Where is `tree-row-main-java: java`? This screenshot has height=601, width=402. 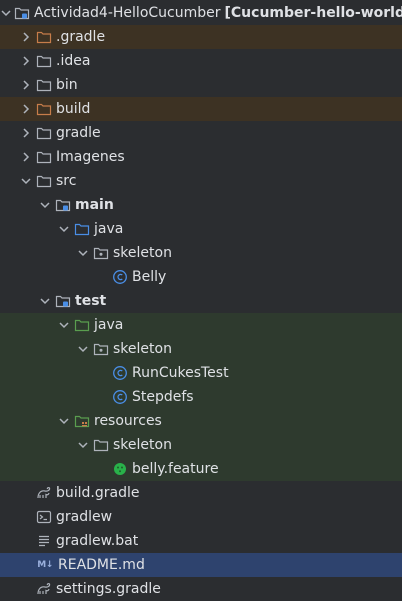 tree-row-main-java: java is located at coordinates (201, 229).